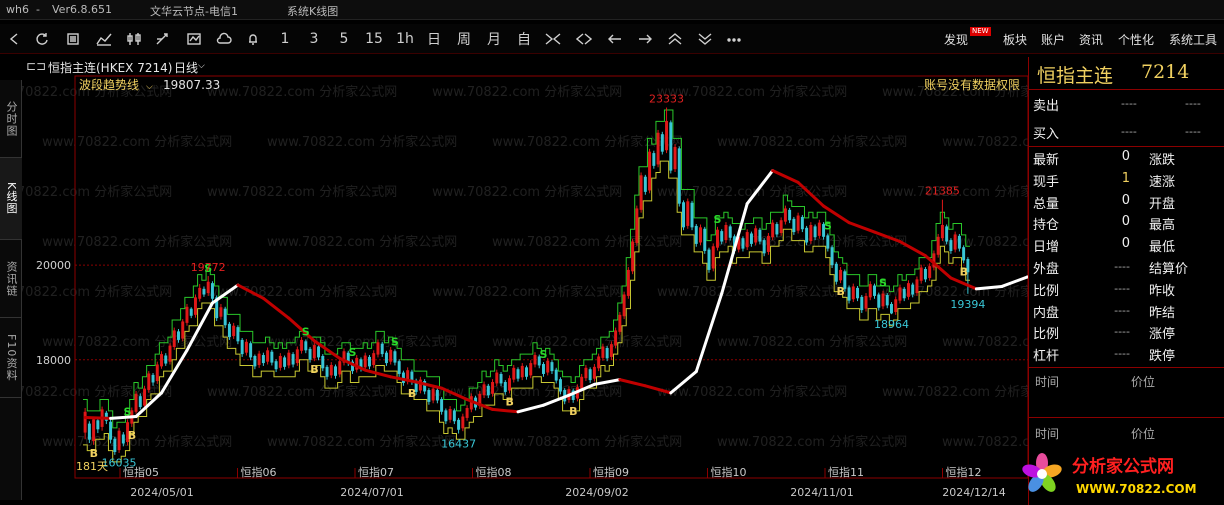 This screenshot has width=1224, height=505. What do you see at coordinates (53, 265) in the screenshot?
I see `y-tick-label: 20000` at bounding box center [53, 265].